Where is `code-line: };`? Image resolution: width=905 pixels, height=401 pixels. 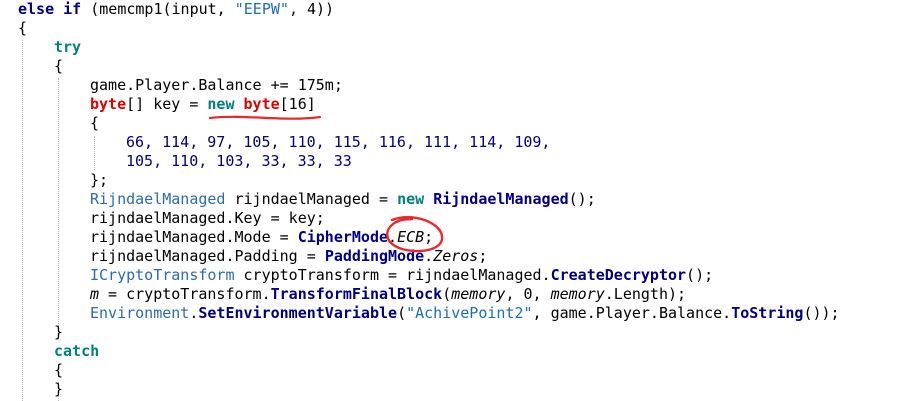 code-line: }; is located at coordinates (99, 180).